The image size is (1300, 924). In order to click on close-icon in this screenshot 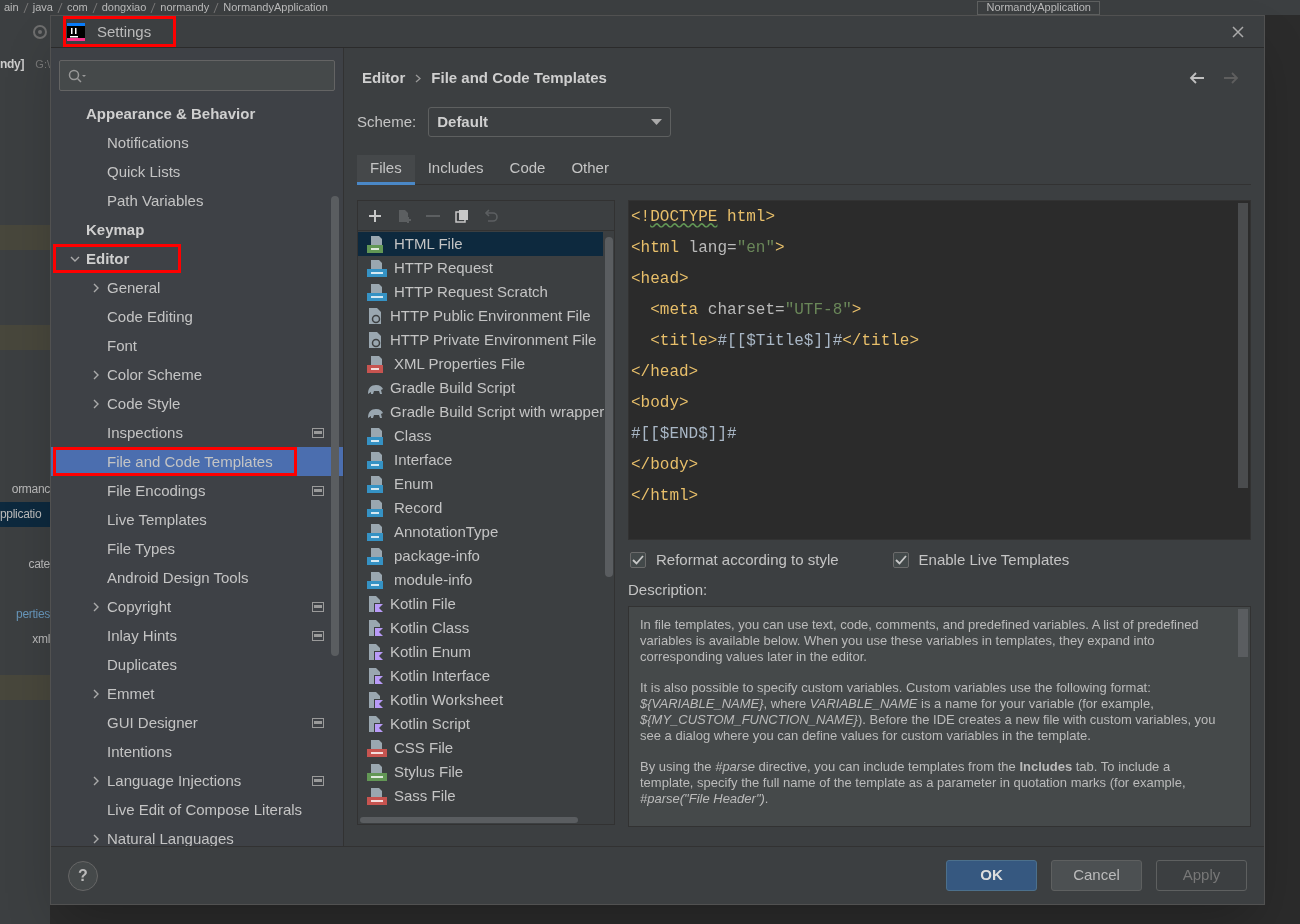, I will do `click(1238, 31)`.